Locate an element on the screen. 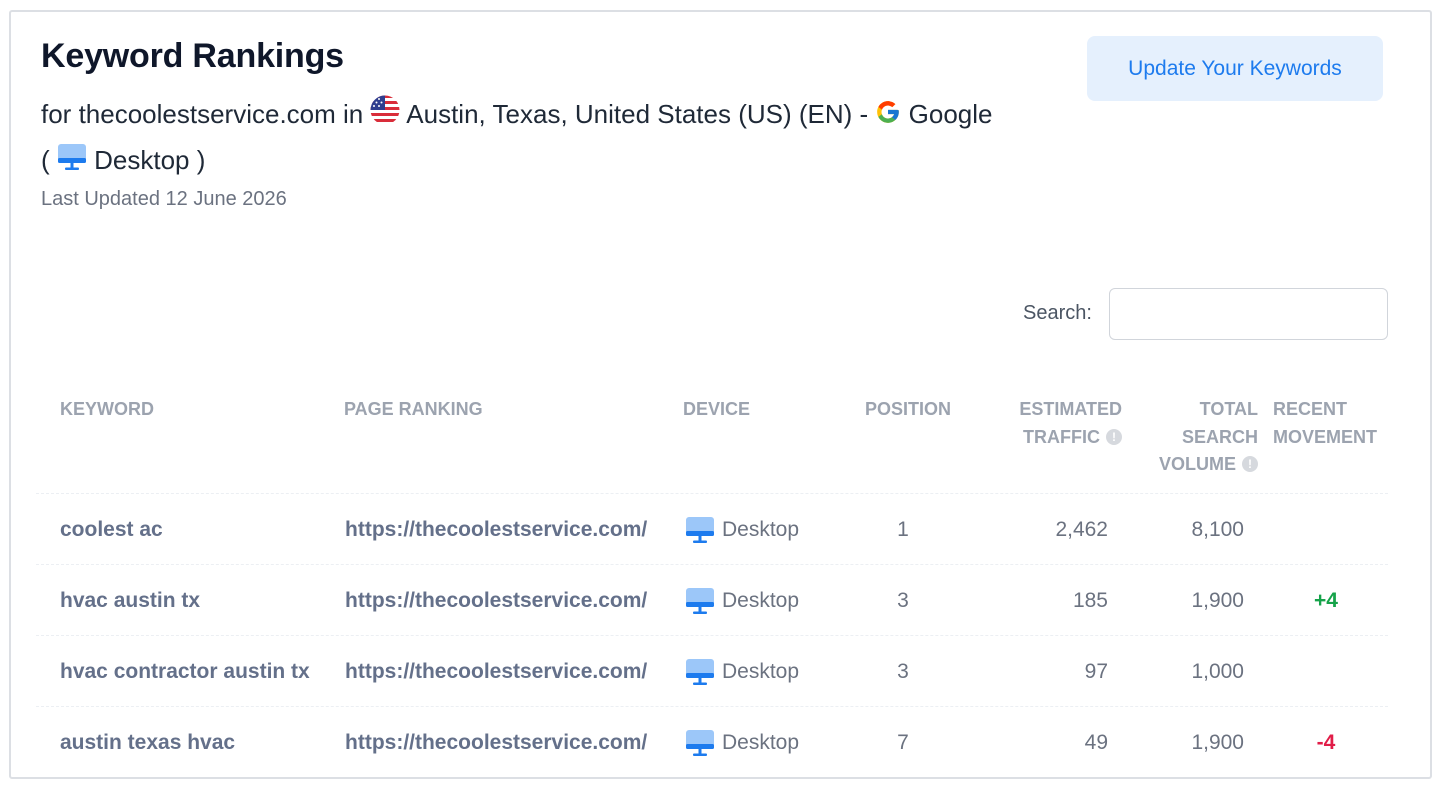 This screenshot has height=790, width=1440. google-logo-icon is located at coordinates (888, 116).